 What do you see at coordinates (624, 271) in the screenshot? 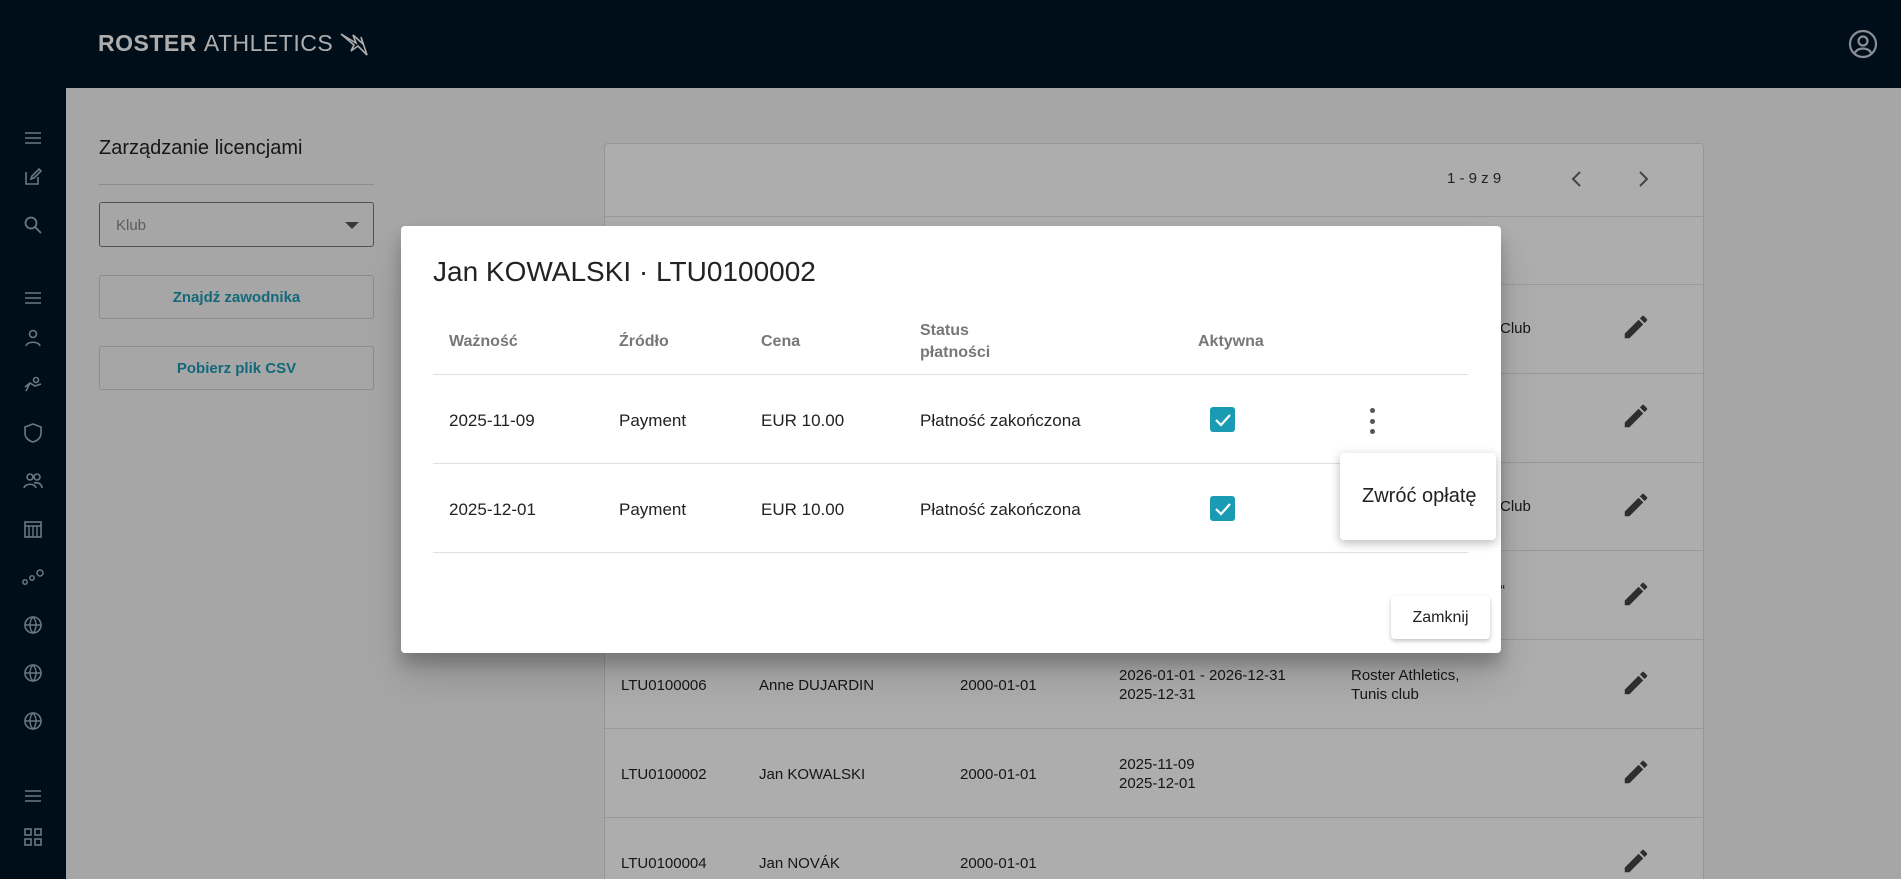
I see `dialog-title: Jan KOWALSKI · LTU0100002` at bounding box center [624, 271].